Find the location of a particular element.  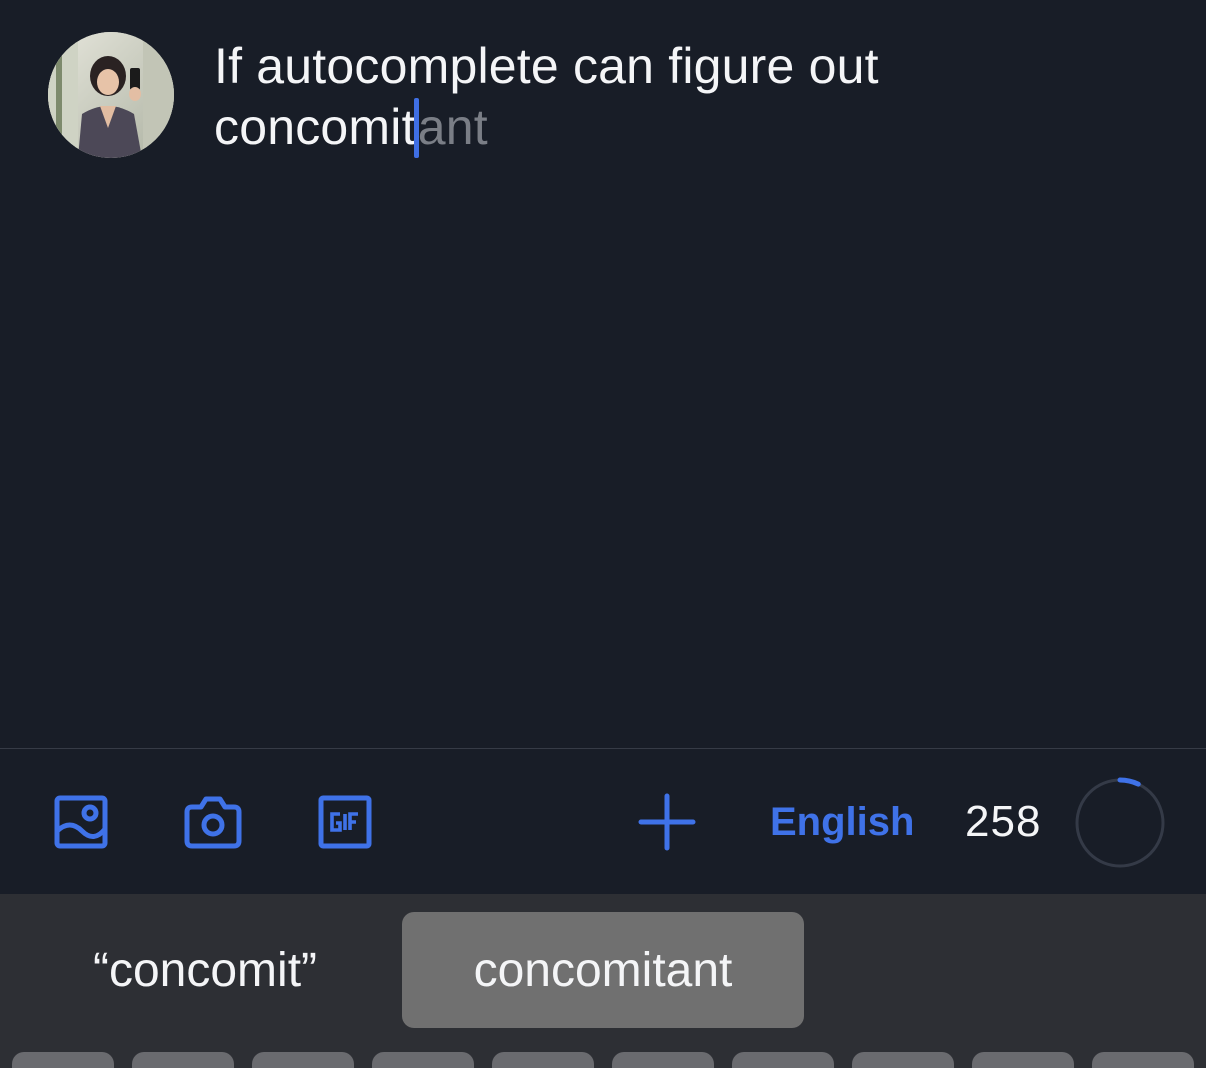

camera-button is located at coordinates (213, 822).